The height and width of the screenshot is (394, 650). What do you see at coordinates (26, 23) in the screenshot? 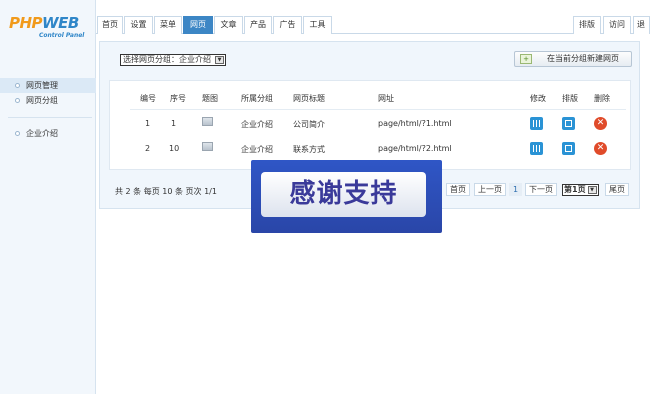
I see `logo-php: PHP` at bounding box center [26, 23].